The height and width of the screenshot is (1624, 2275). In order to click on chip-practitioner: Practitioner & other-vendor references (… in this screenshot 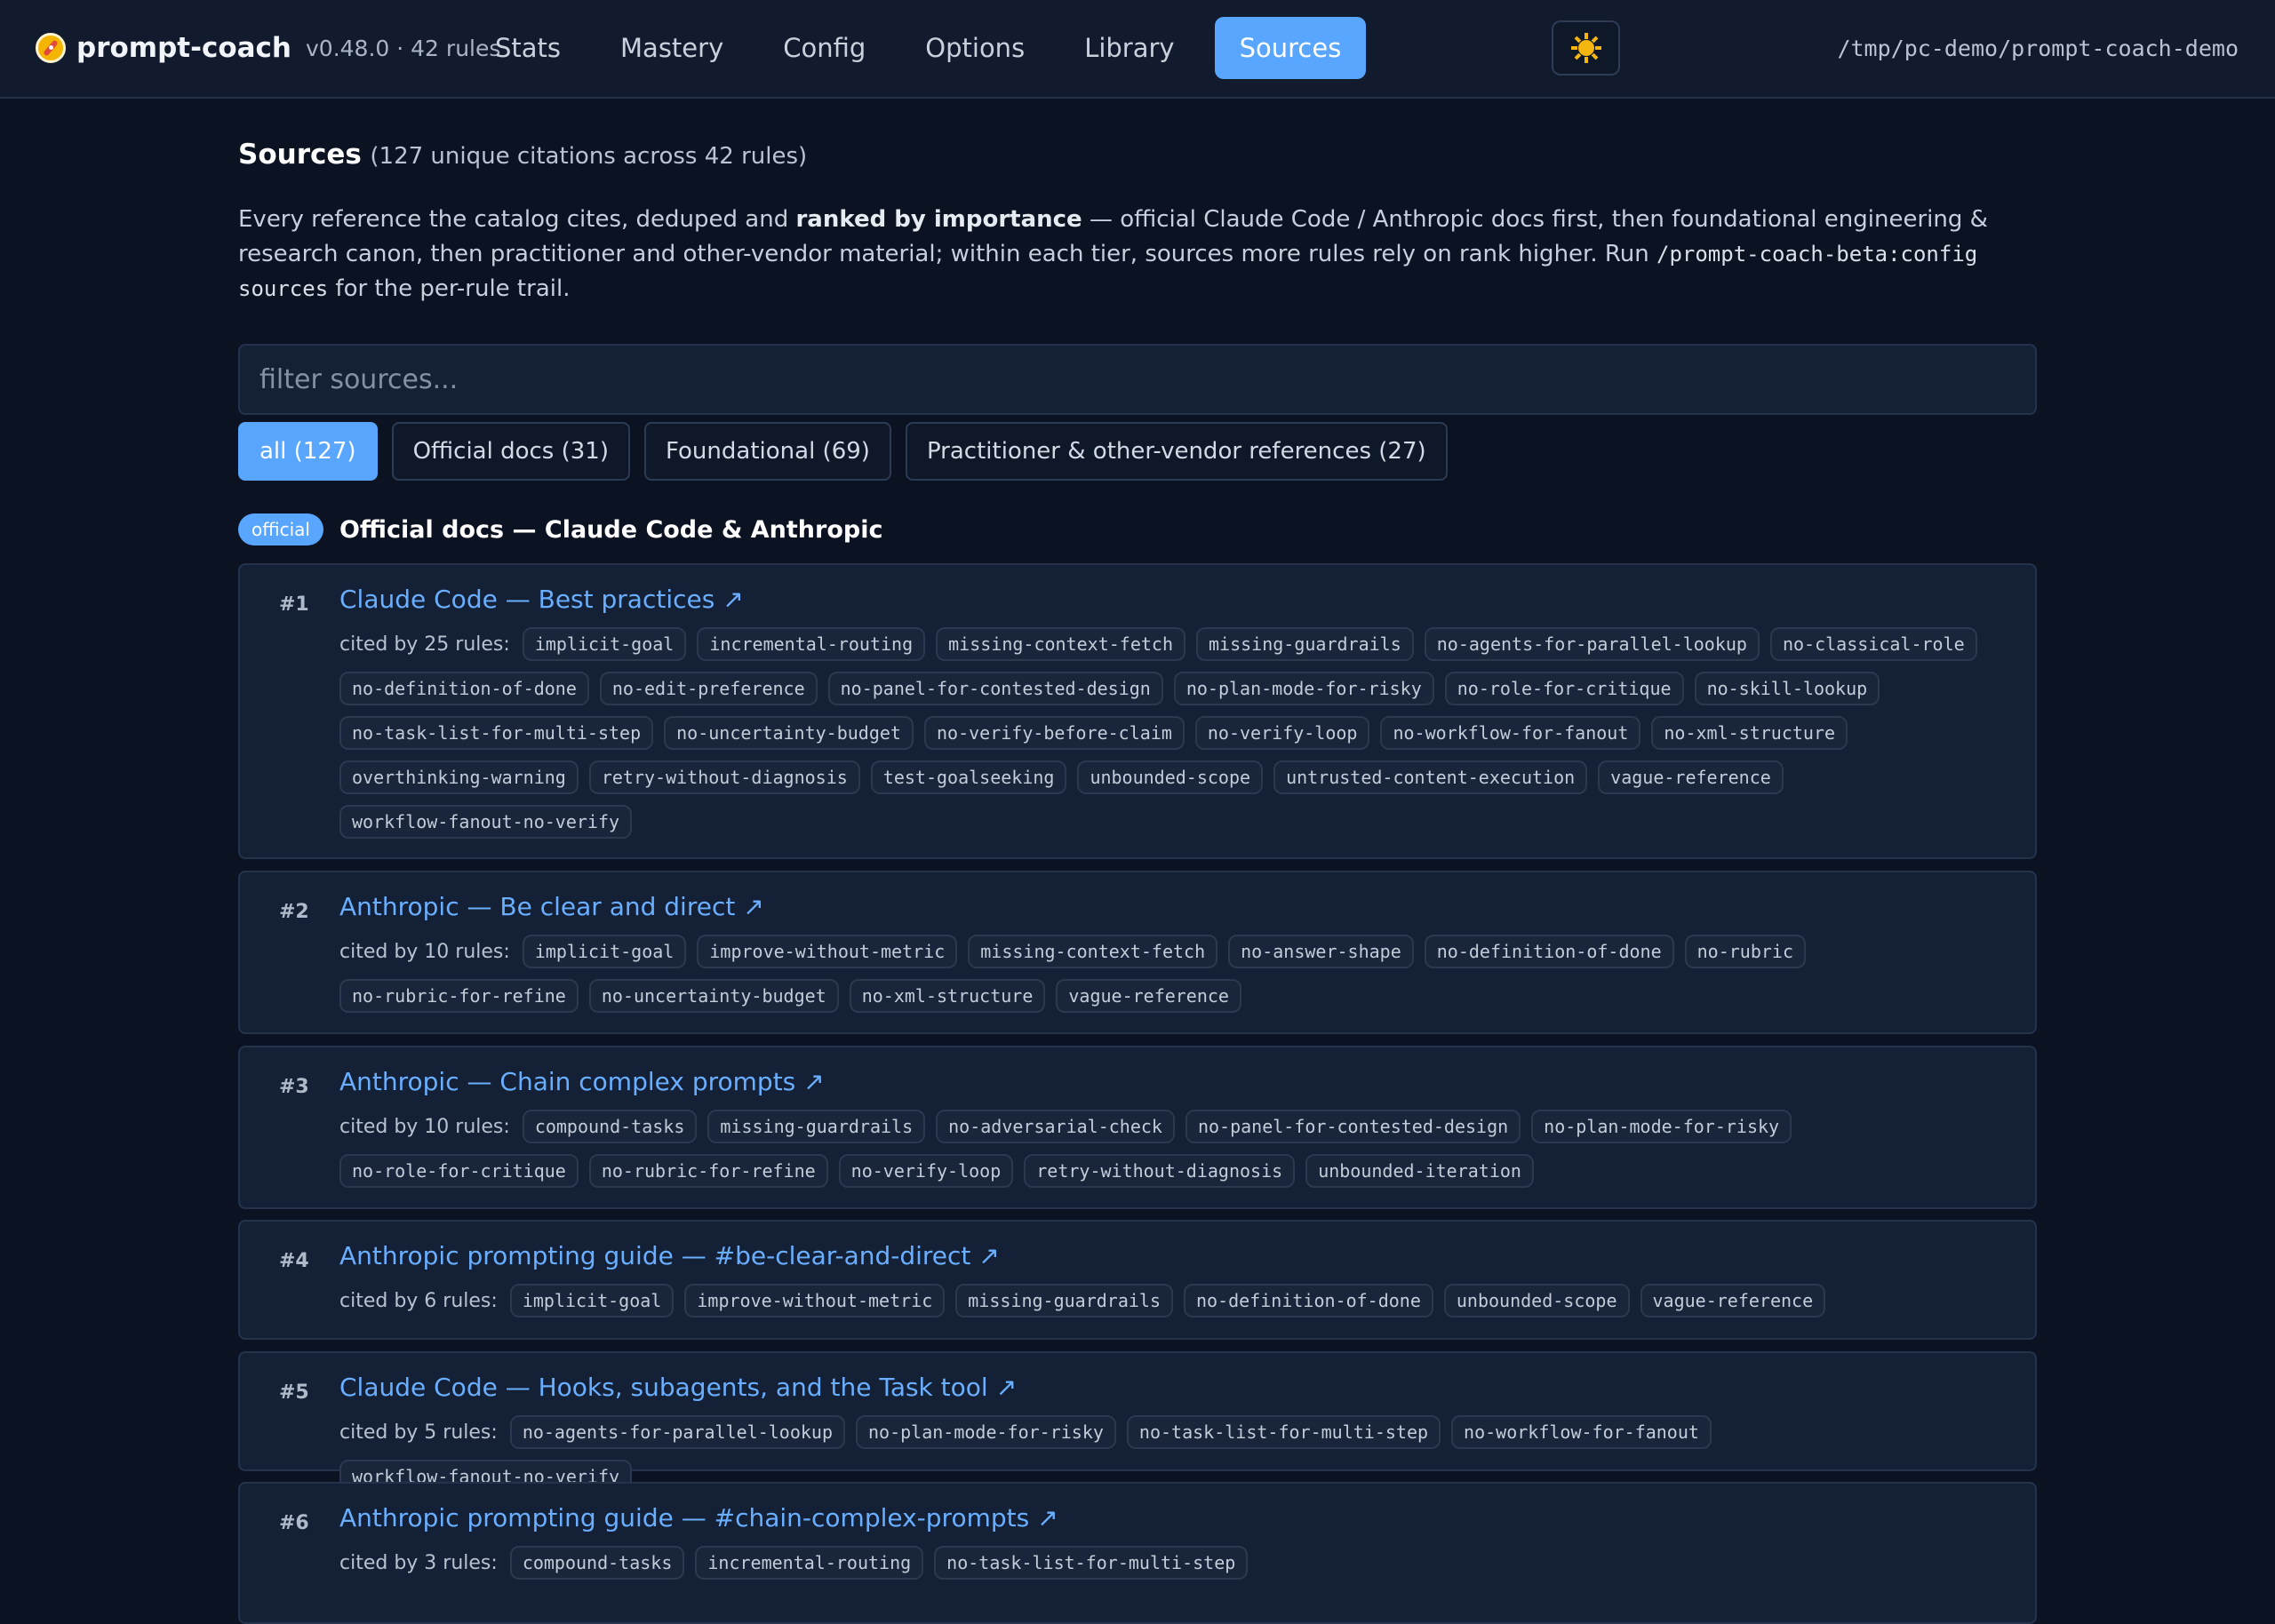, I will do `click(1176, 451)`.